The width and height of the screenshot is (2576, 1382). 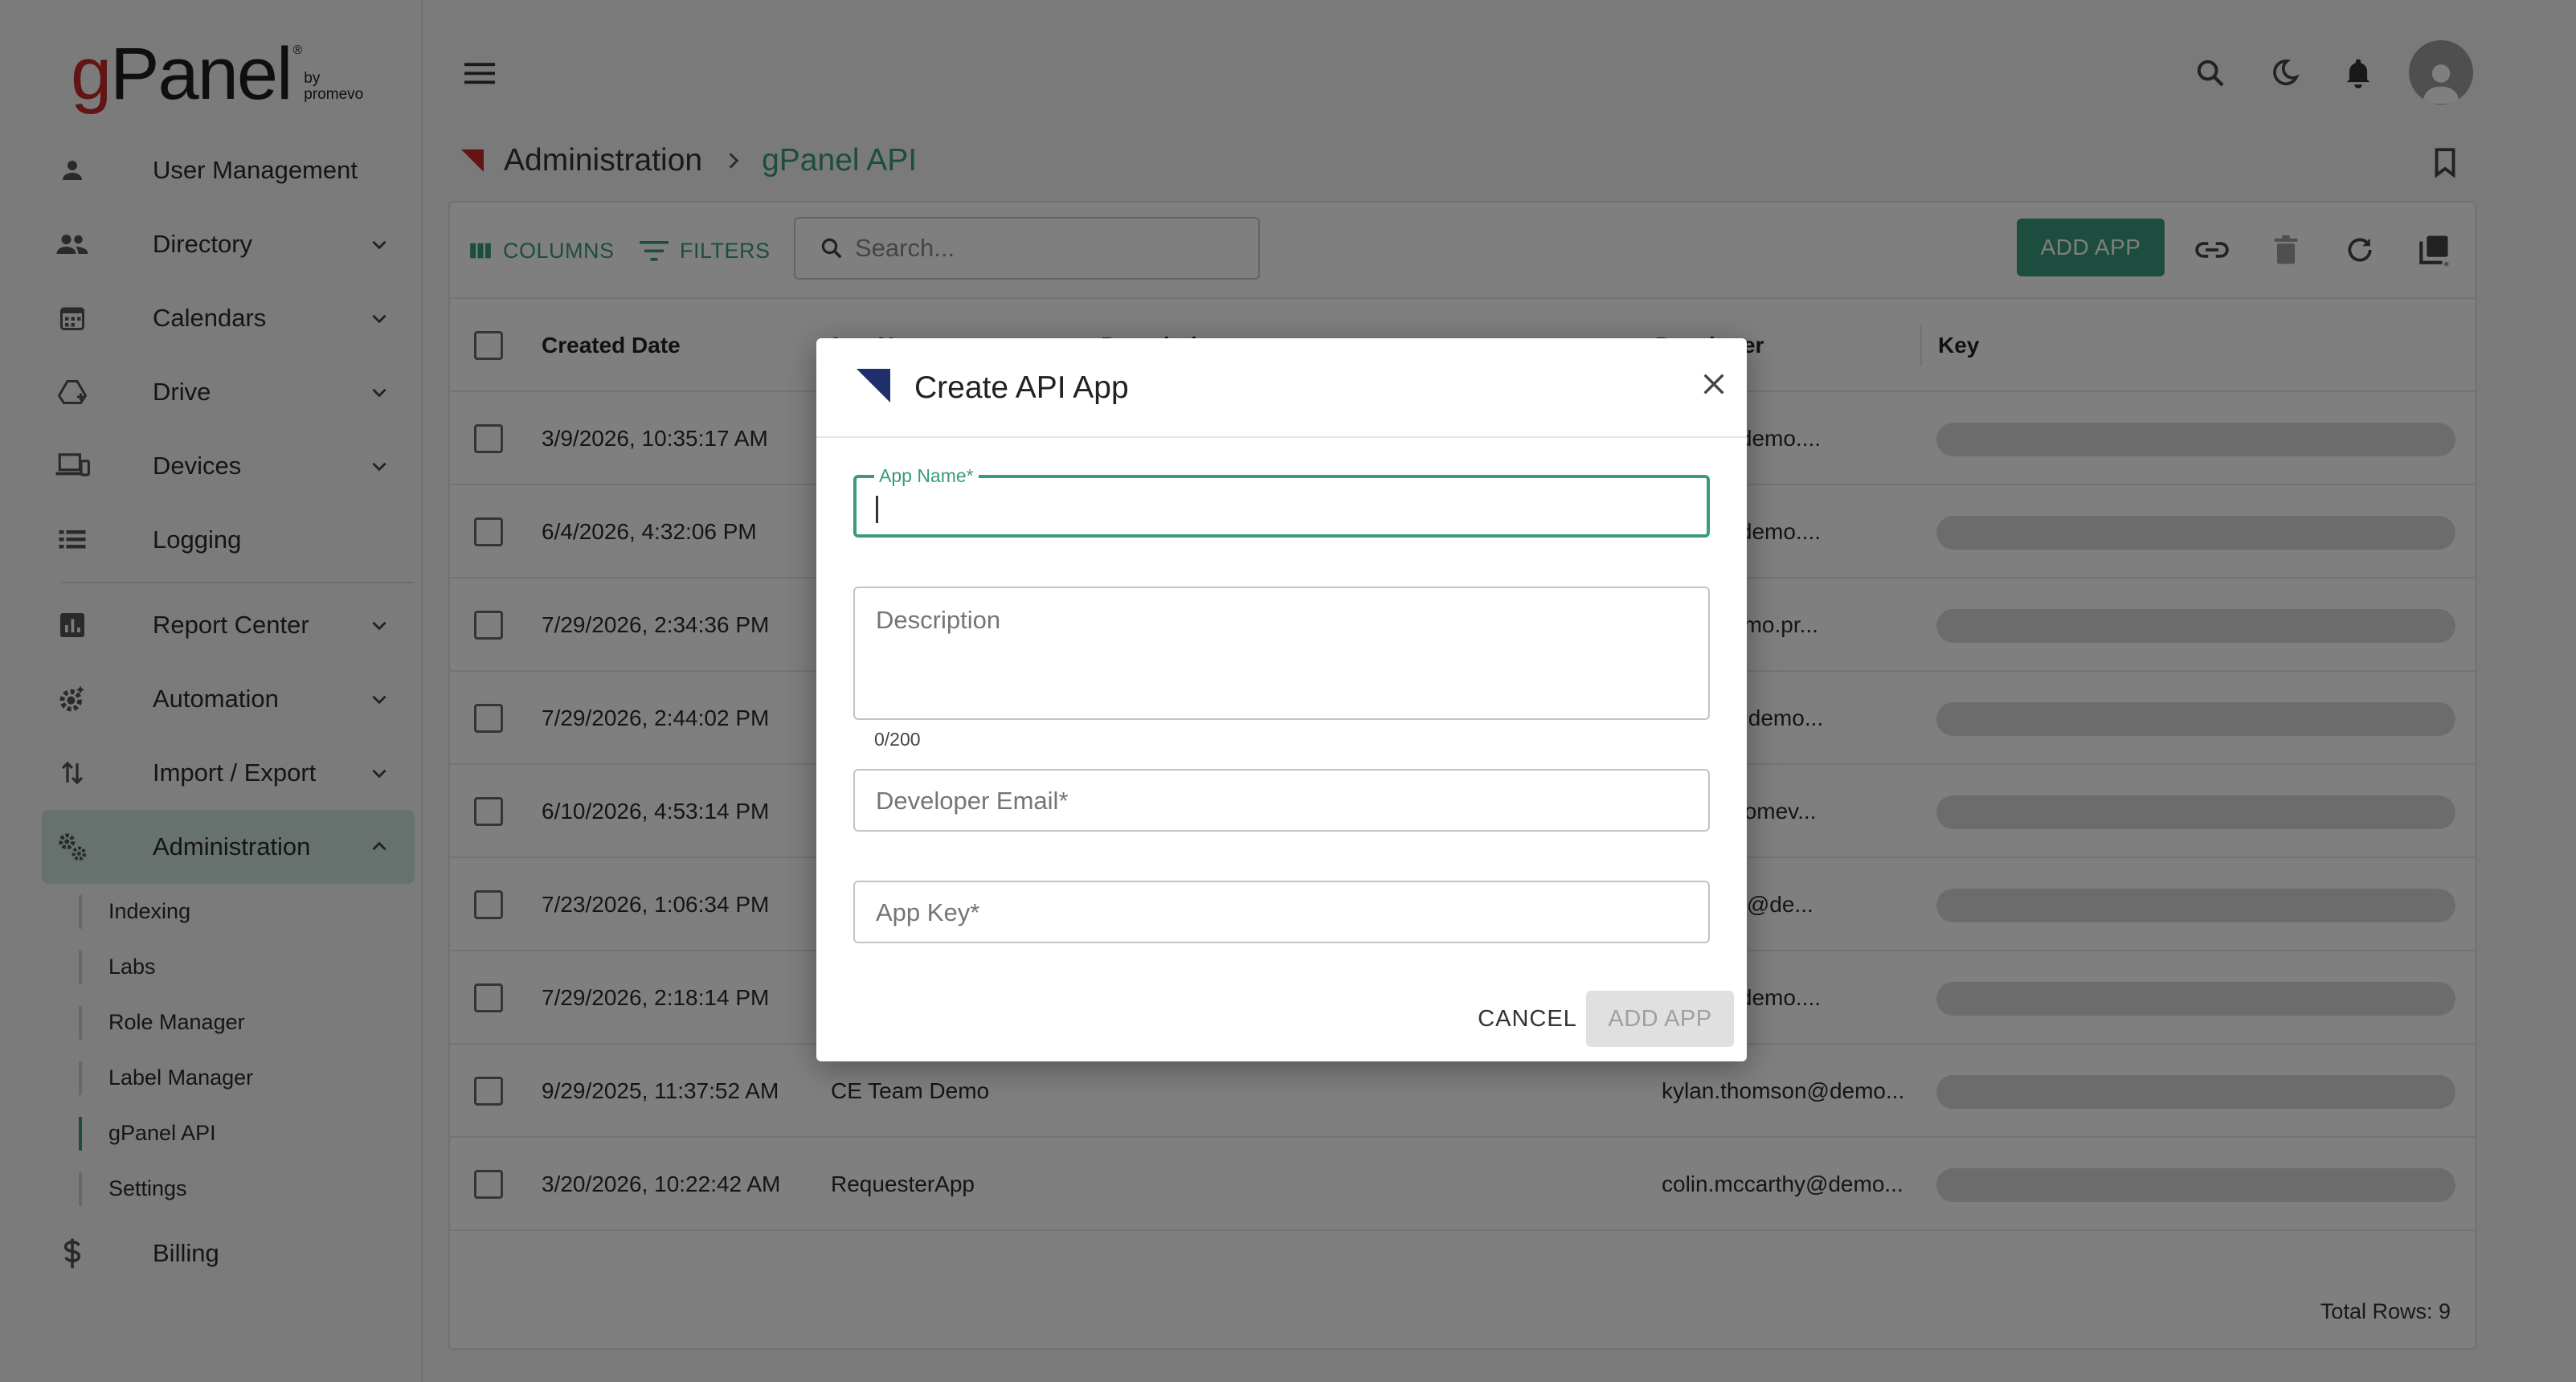 I want to click on developer-email-placeholder: Developer Email*, so click(x=972, y=801).